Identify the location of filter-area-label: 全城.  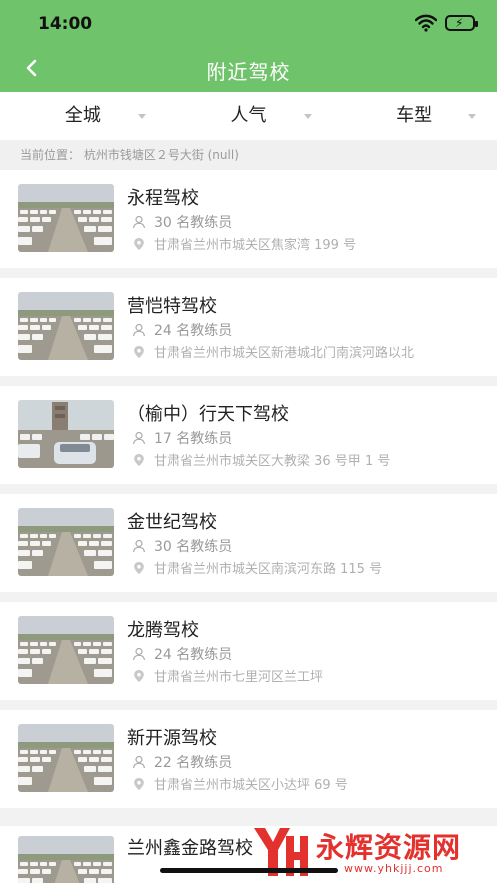
(82, 115).